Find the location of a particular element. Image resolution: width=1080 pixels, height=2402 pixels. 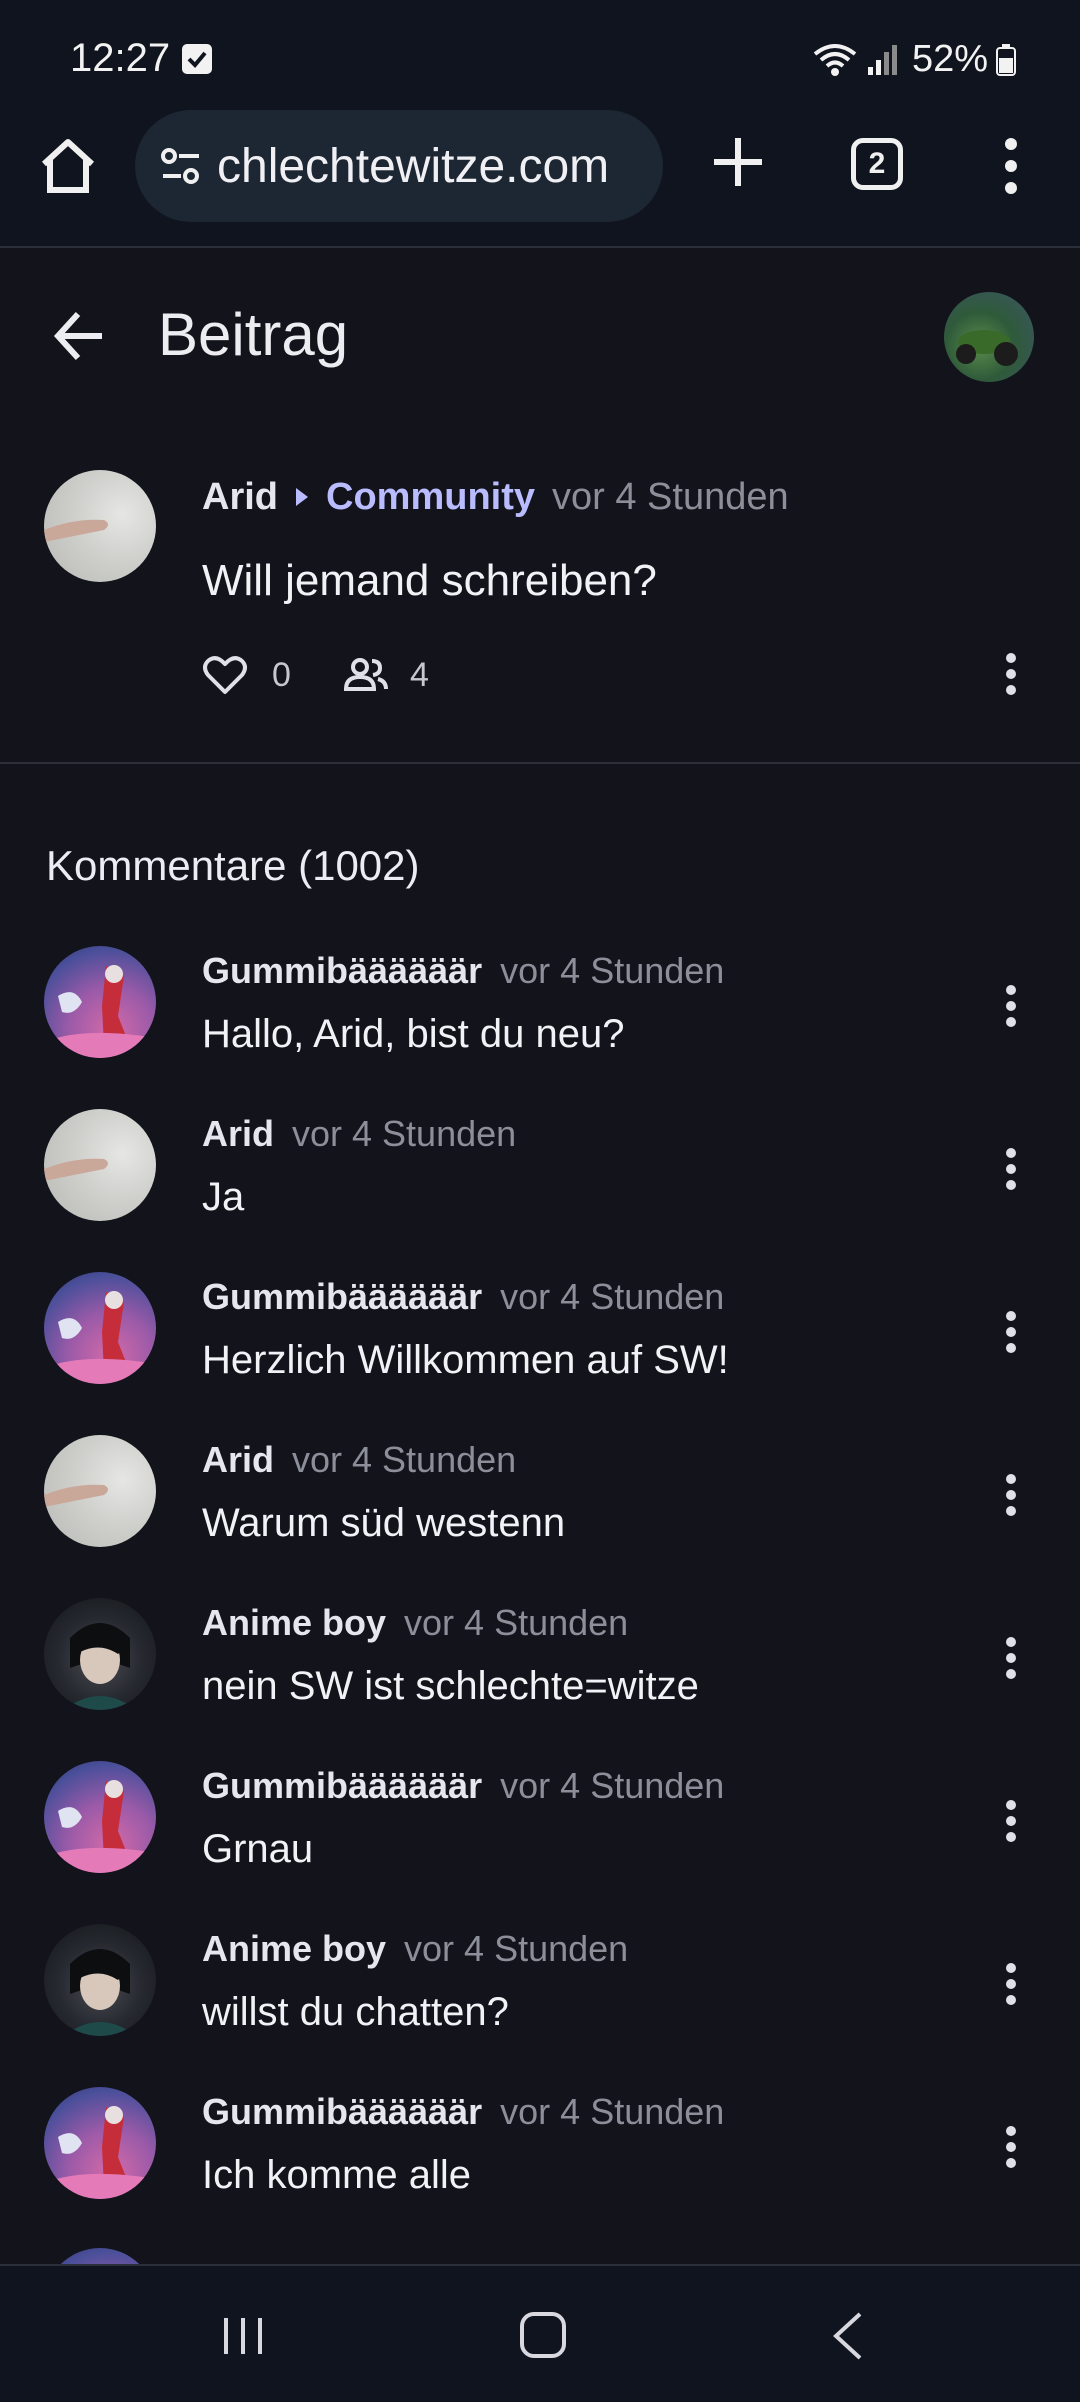

participant-count: 4 is located at coordinates (419, 674).